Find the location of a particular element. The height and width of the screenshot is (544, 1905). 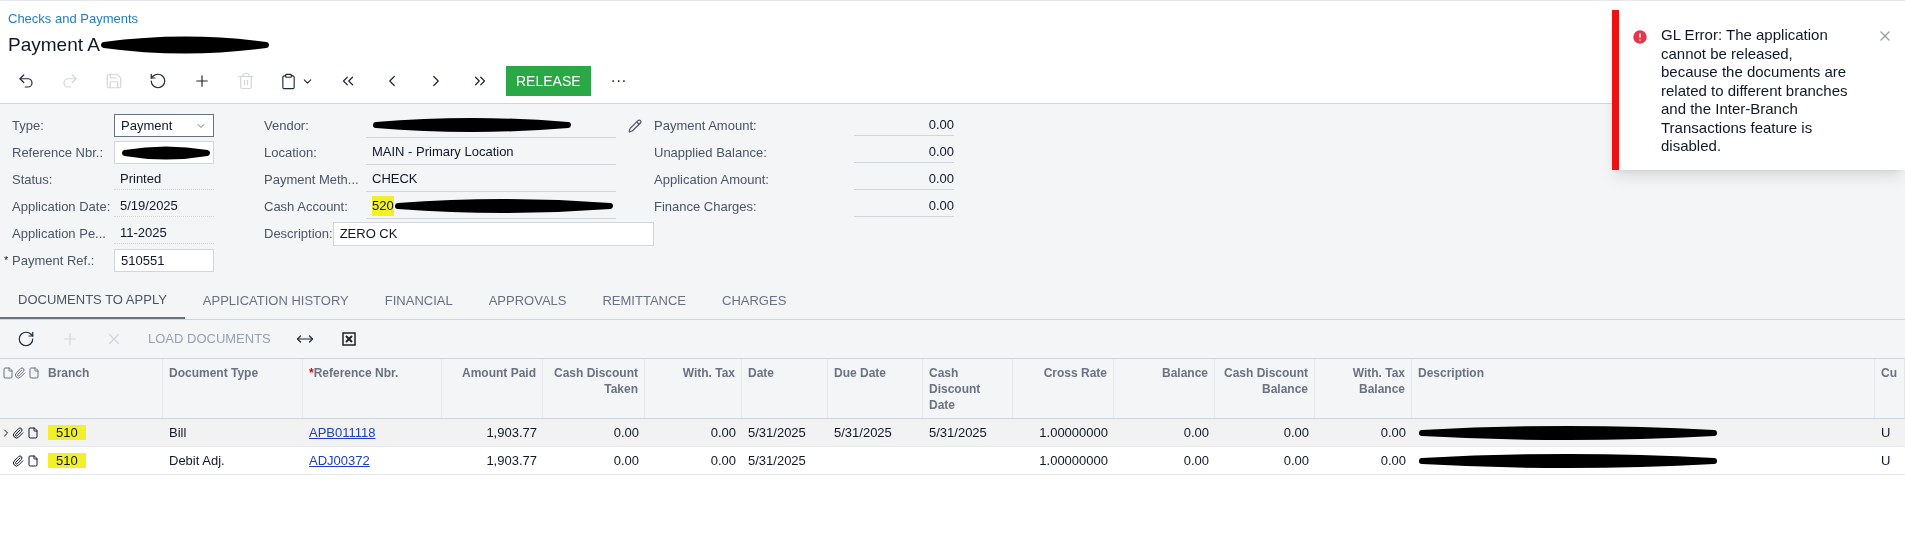

tab: CHARGES is located at coordinates (754, 301).